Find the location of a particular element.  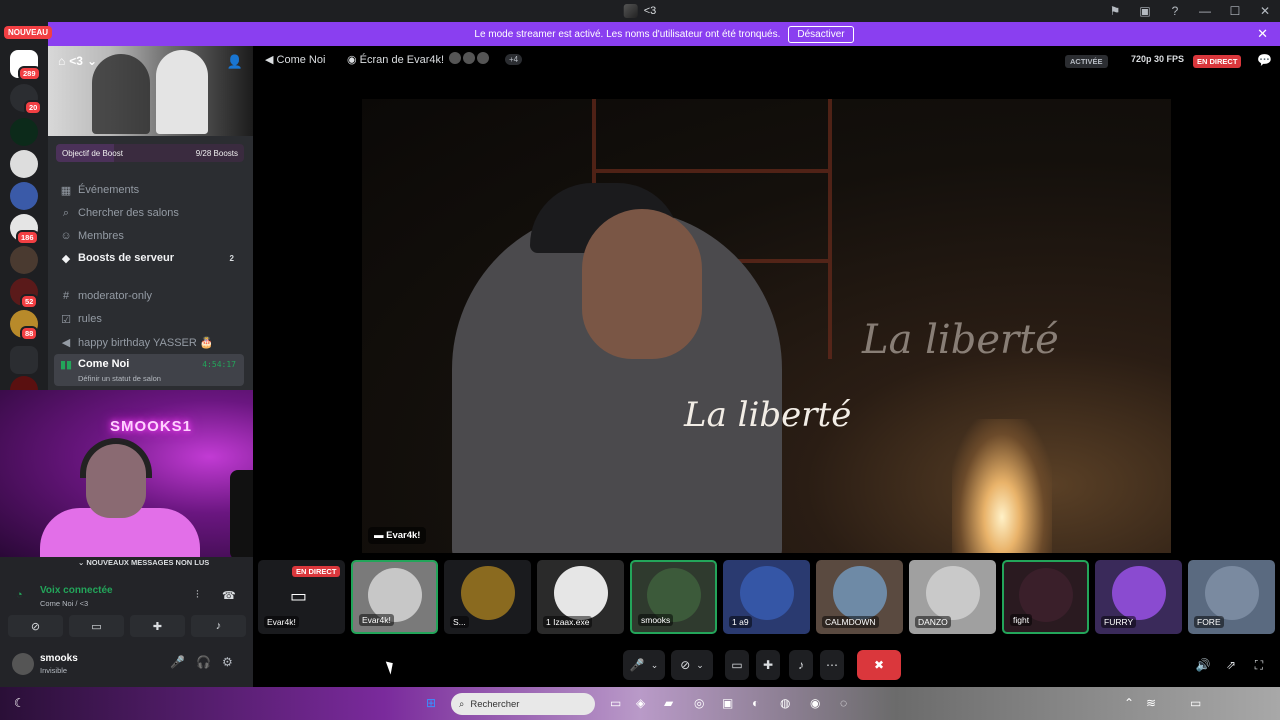

channel-label: rules is located at coordinates (90, 319).